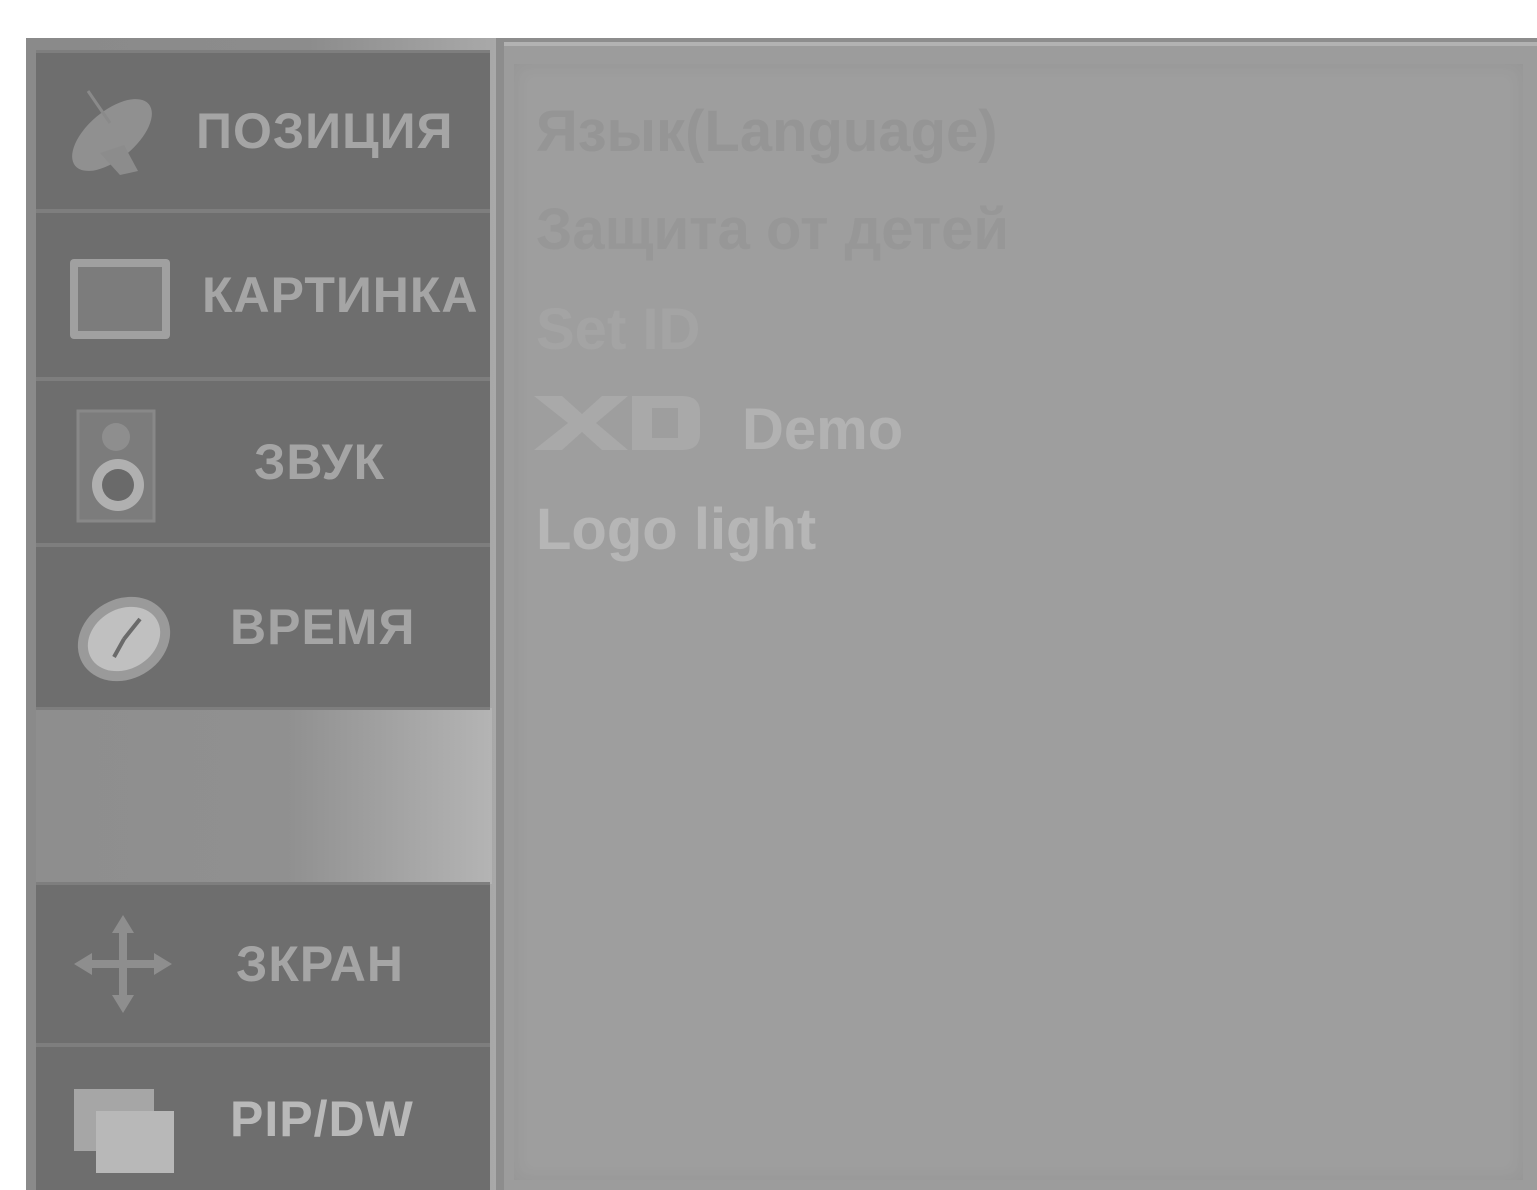  What do you see at coordinates (767, 131) in the screenshot?
I see `submenu-item-language: Язык(Language)` at bounding box center [767, 131].